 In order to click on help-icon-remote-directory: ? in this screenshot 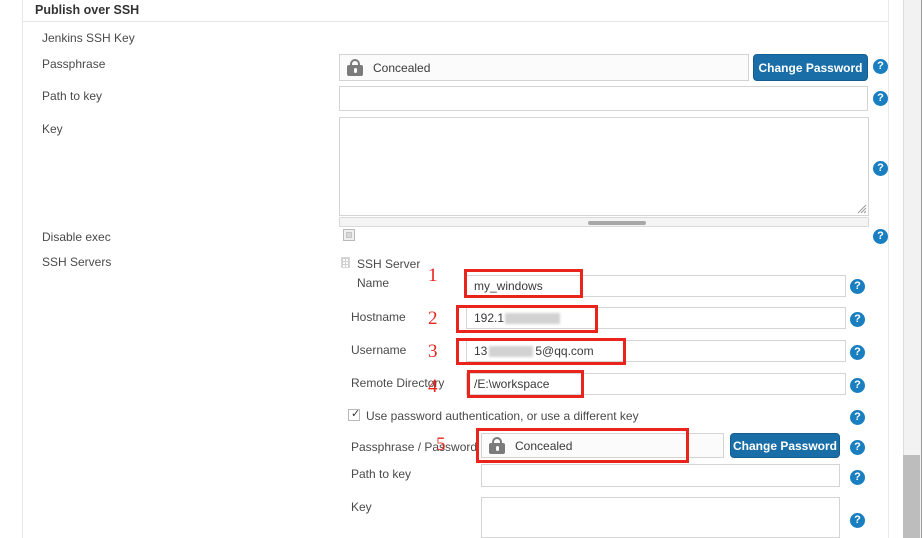, I will do `click(857, 385)`.